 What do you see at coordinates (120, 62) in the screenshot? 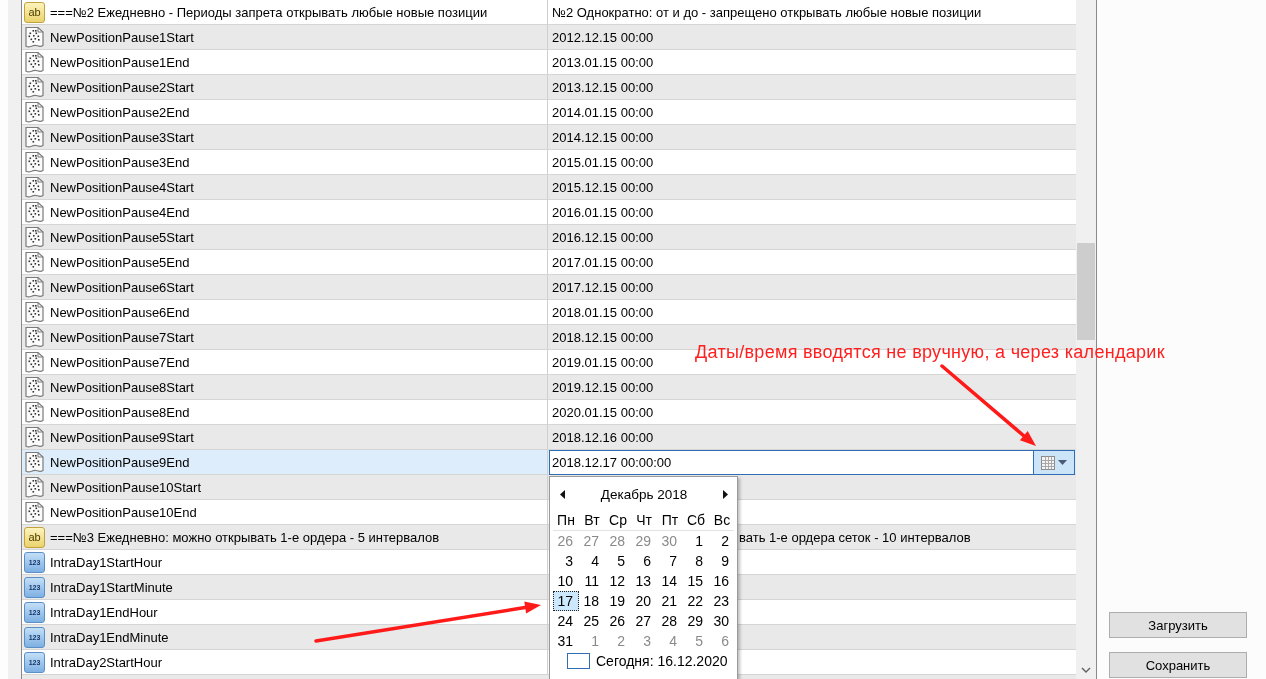
I see `parameter-name: NewPositionPause1End` at bounding box center [120, 62].